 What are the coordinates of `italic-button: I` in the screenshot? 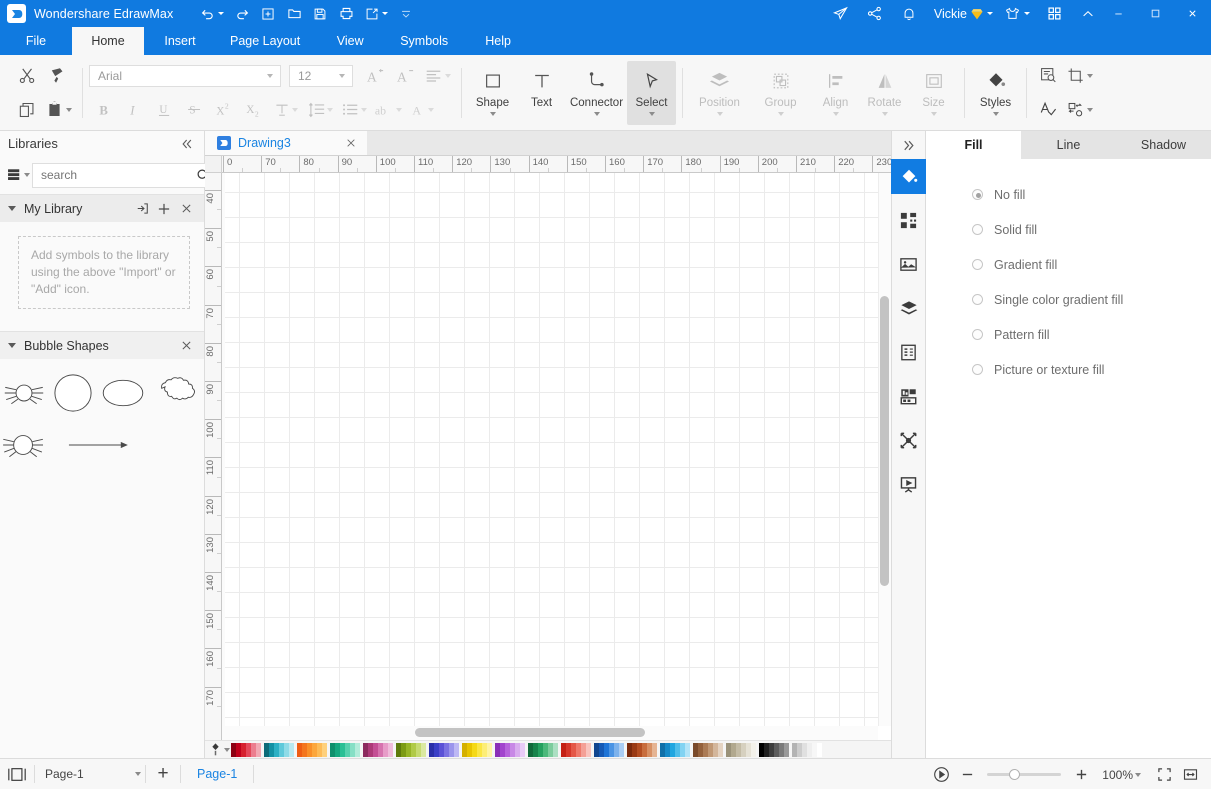 It's located at (134, 110).